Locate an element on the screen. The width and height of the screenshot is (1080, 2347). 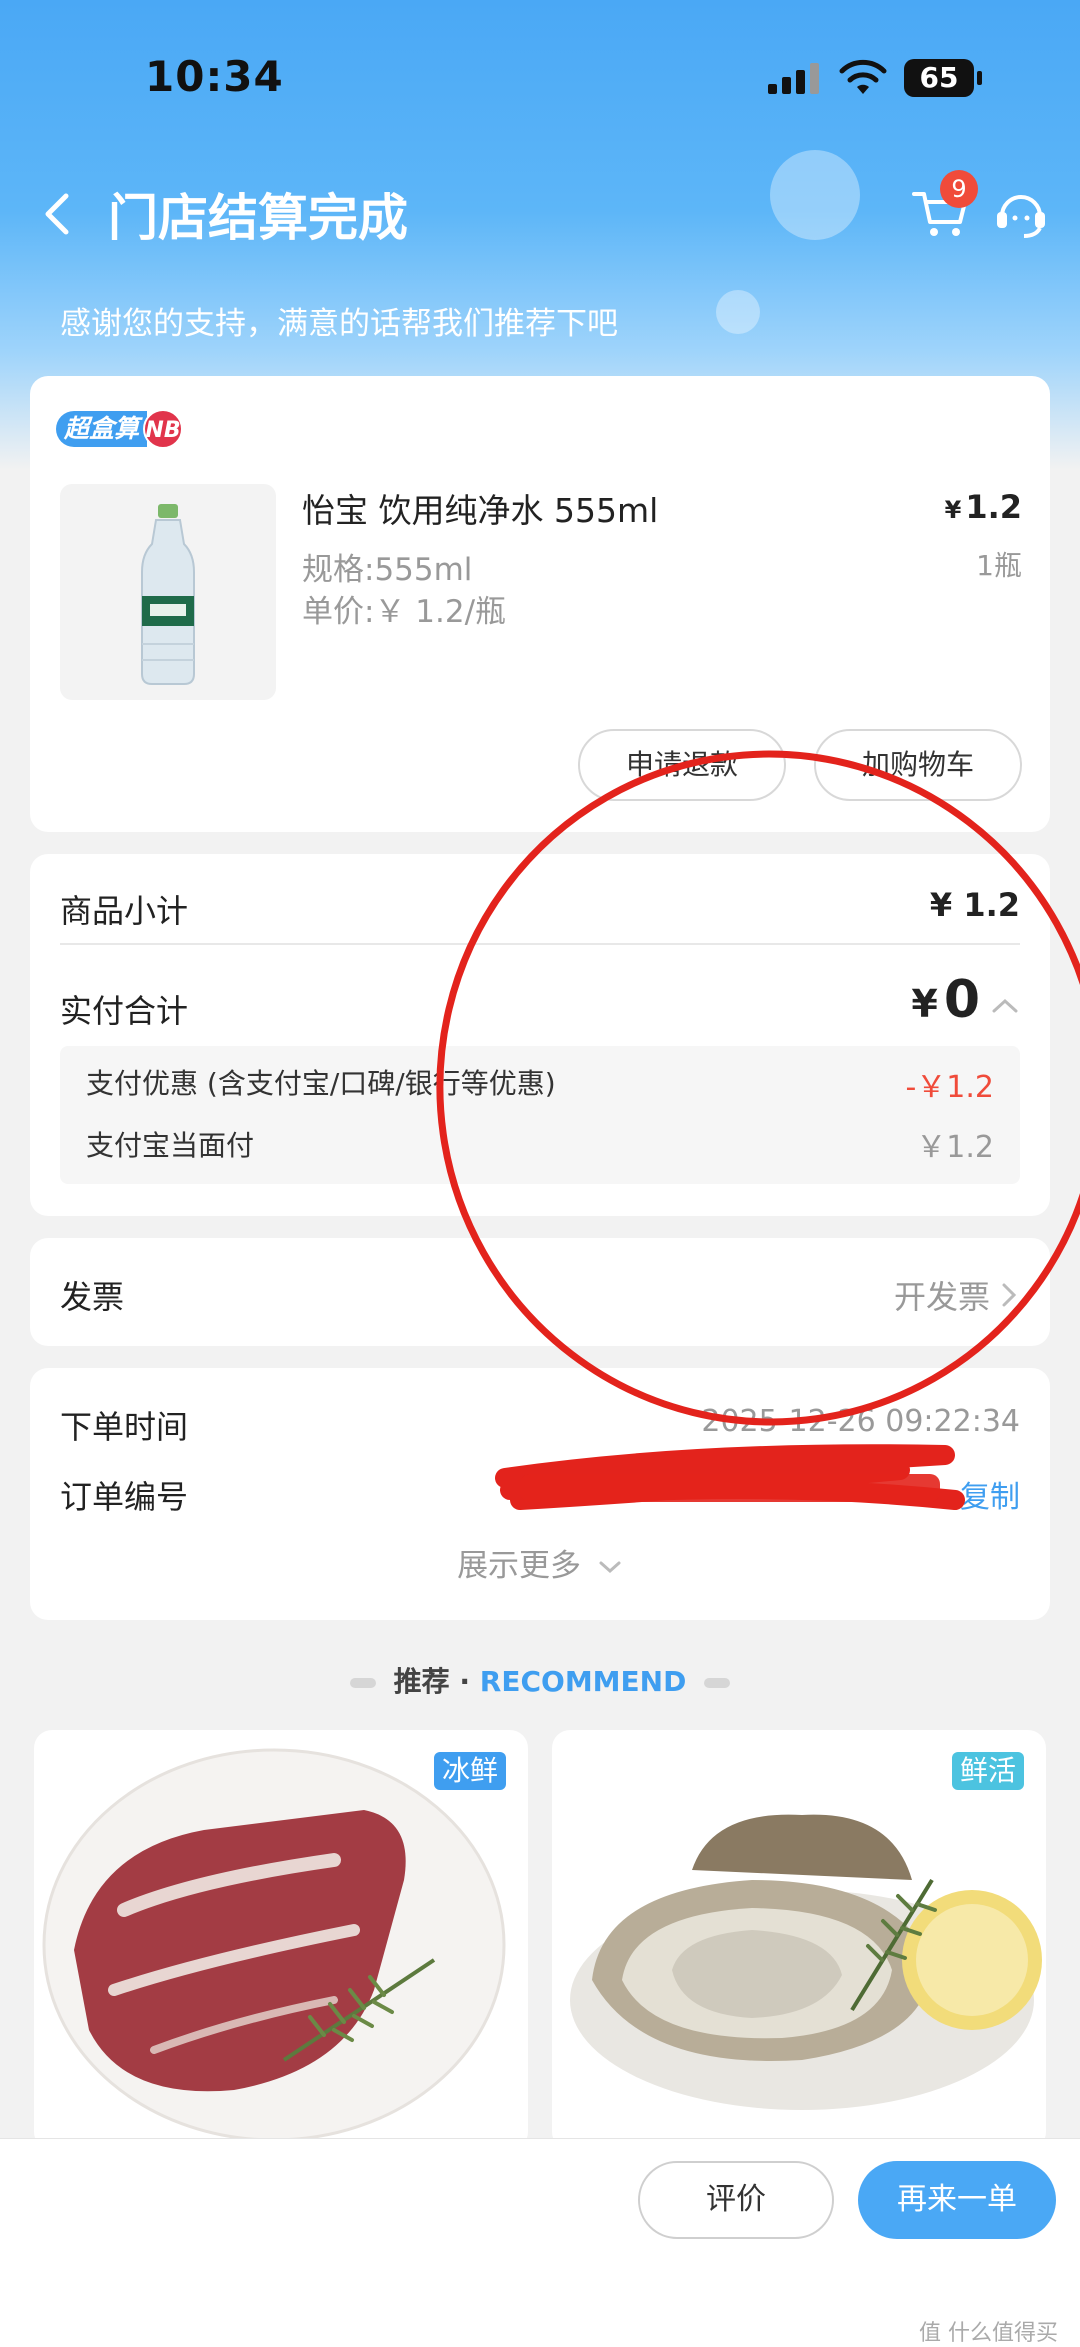
payment-detail-box: 支付优惠 (含支付宝/口碑/银行等优惠) -￥1.2 支付宝当面付 ￥1.2 is located at coordinates (540, 1115).